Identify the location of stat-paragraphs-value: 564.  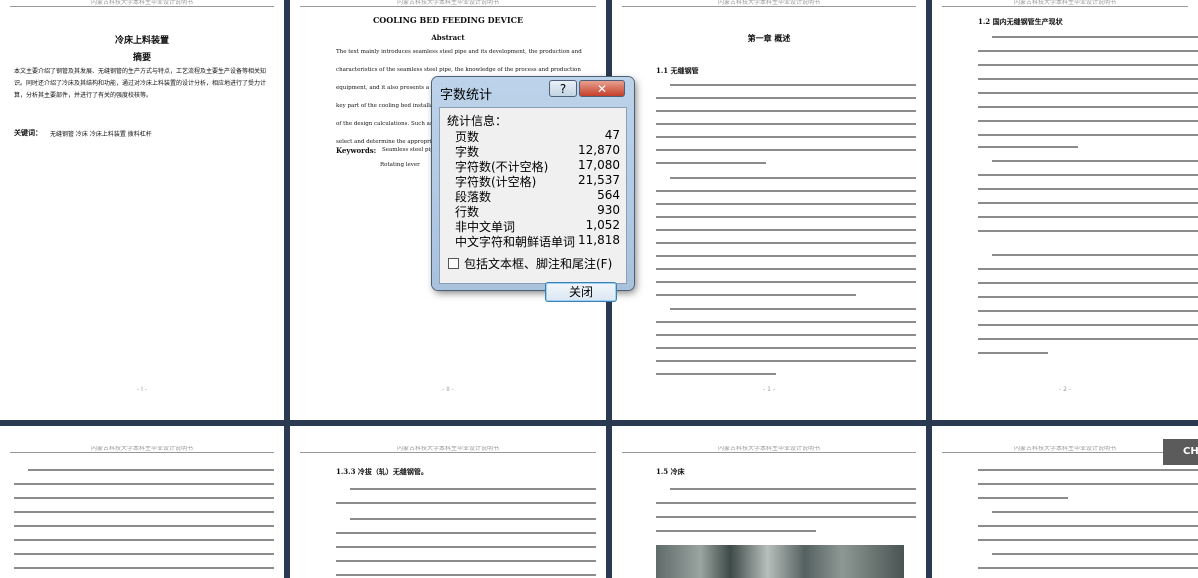
(608, 195).